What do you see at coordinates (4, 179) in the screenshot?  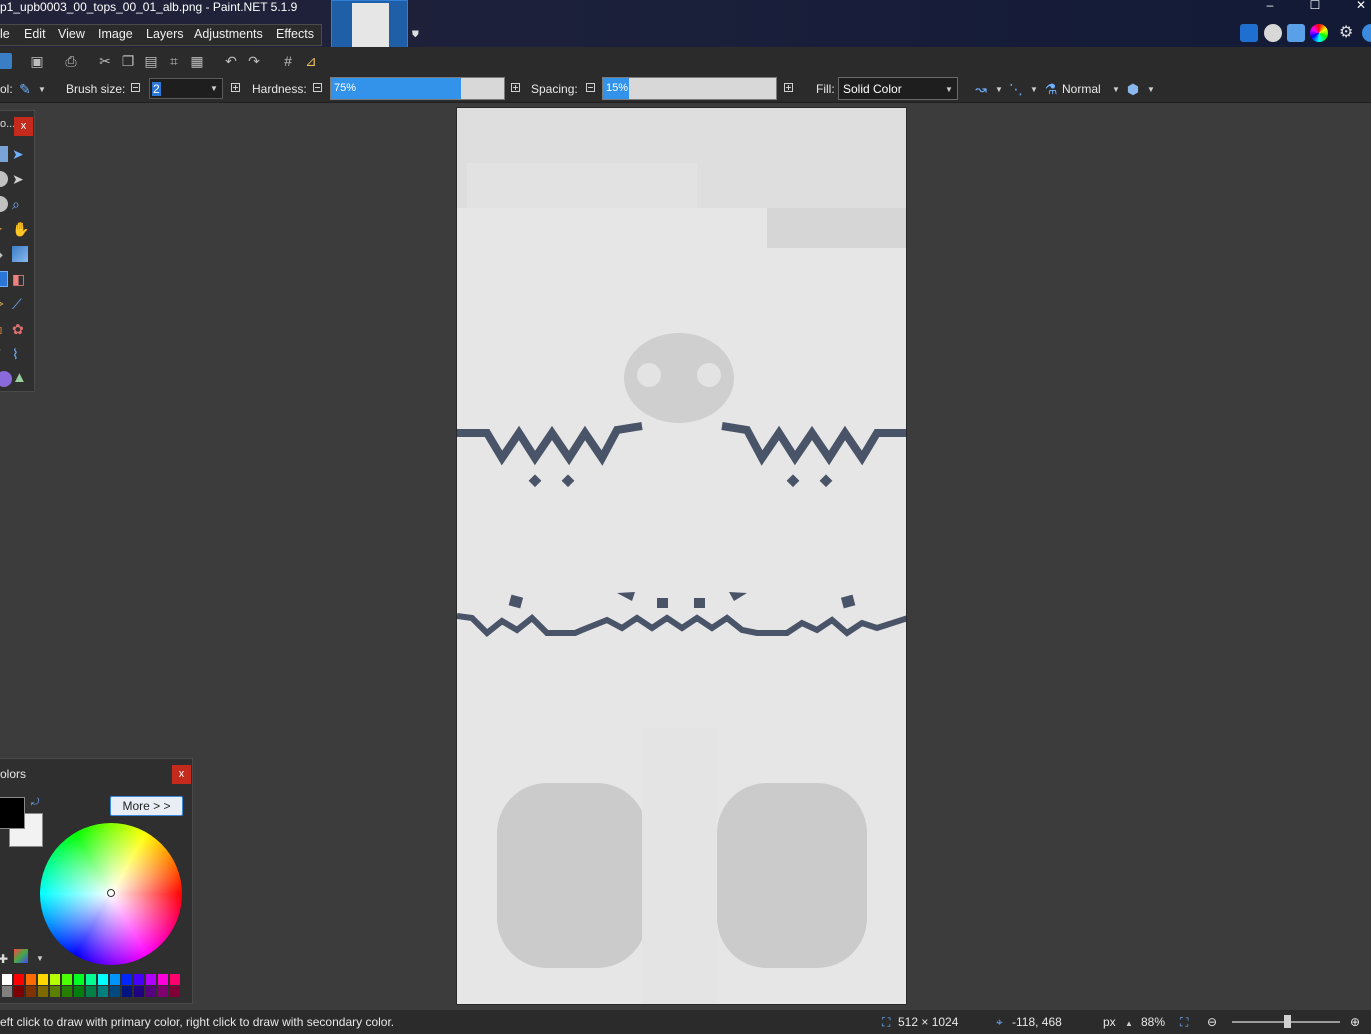 I see `lasso-select-icon` at bounding box center [4, 179].